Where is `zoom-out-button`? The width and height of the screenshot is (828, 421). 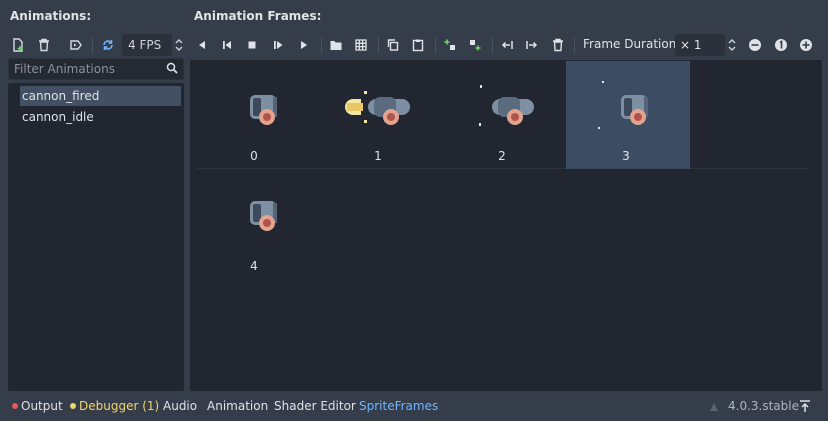 zoom-out-button is located at coordinates (755, 45).